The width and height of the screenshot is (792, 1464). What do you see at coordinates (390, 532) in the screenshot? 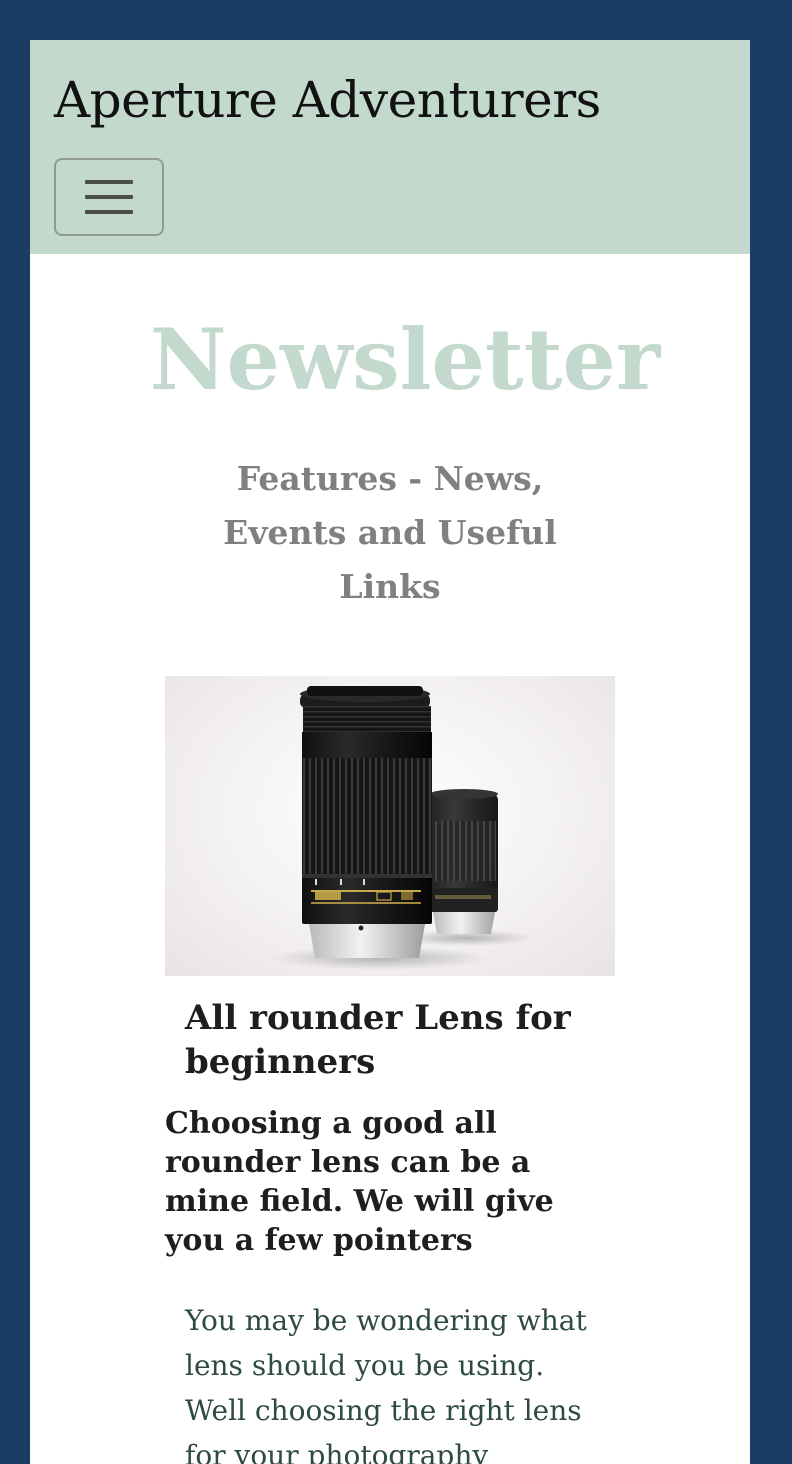
I see `page-subtitle: Features - News, Events and Useful Links` at bounding box center [390, 532].